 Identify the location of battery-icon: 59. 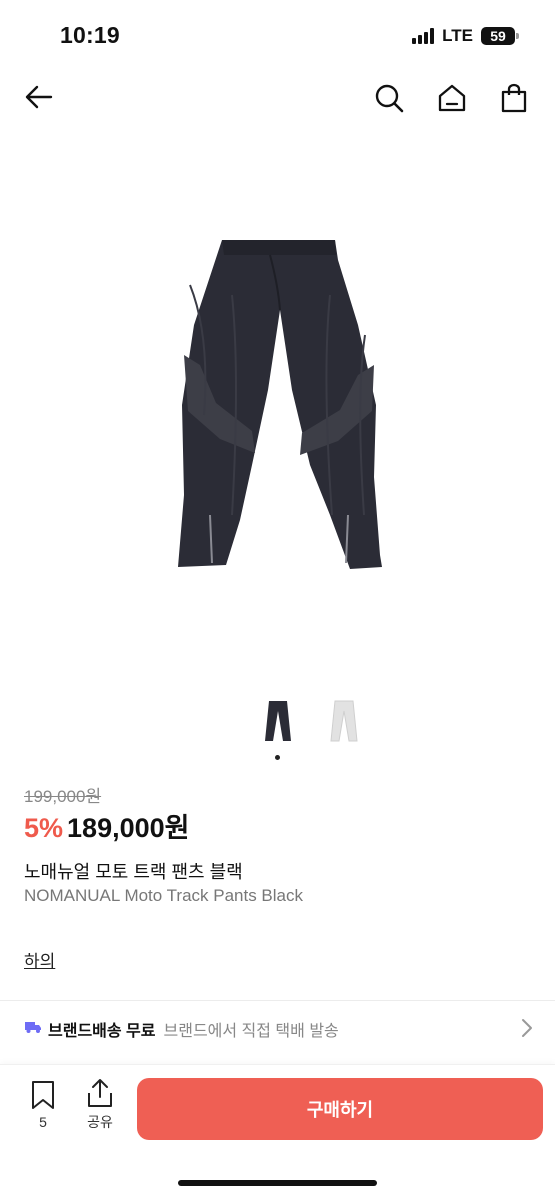
(500, 36).